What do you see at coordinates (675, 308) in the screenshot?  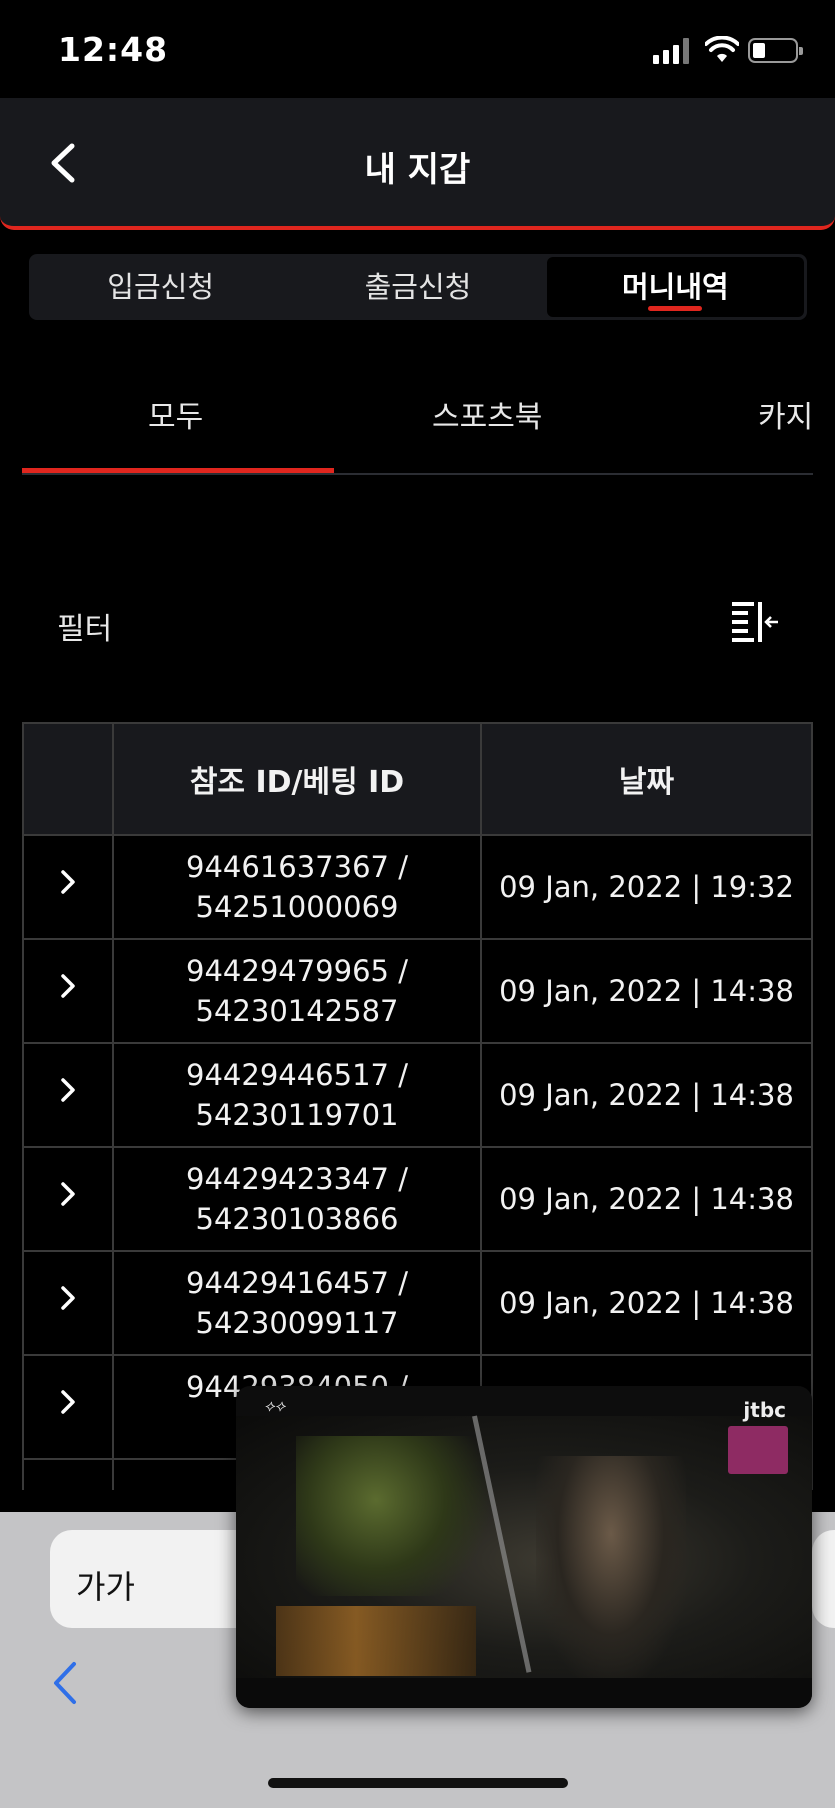 I see `tab-active-indicator` at bounding box center [675, 308].